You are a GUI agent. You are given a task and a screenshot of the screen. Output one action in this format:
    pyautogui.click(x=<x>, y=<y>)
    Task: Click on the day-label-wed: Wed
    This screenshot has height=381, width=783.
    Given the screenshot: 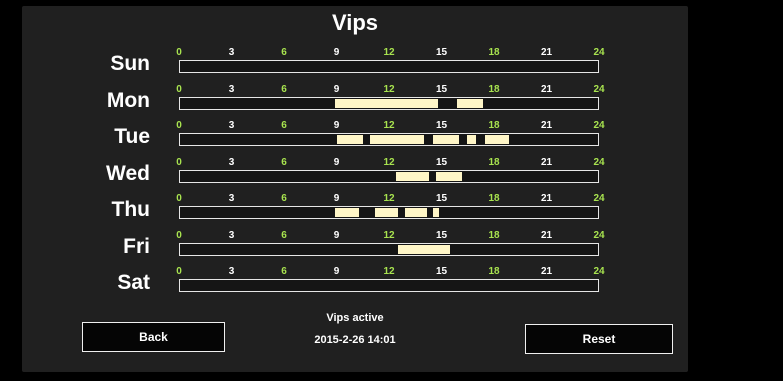 What is the action you would take?
    pyautogui.click(x=128, y=173)
    